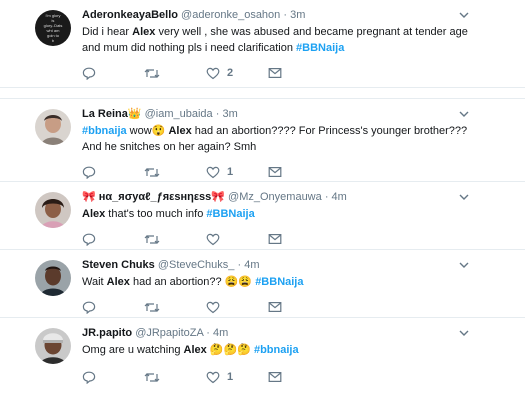 This screenshot has height=410, width=525. What do you see at coordinates (107, 333) in the screenshot?
I see `display-name: JR.papito` at bounding box center [107, 333].